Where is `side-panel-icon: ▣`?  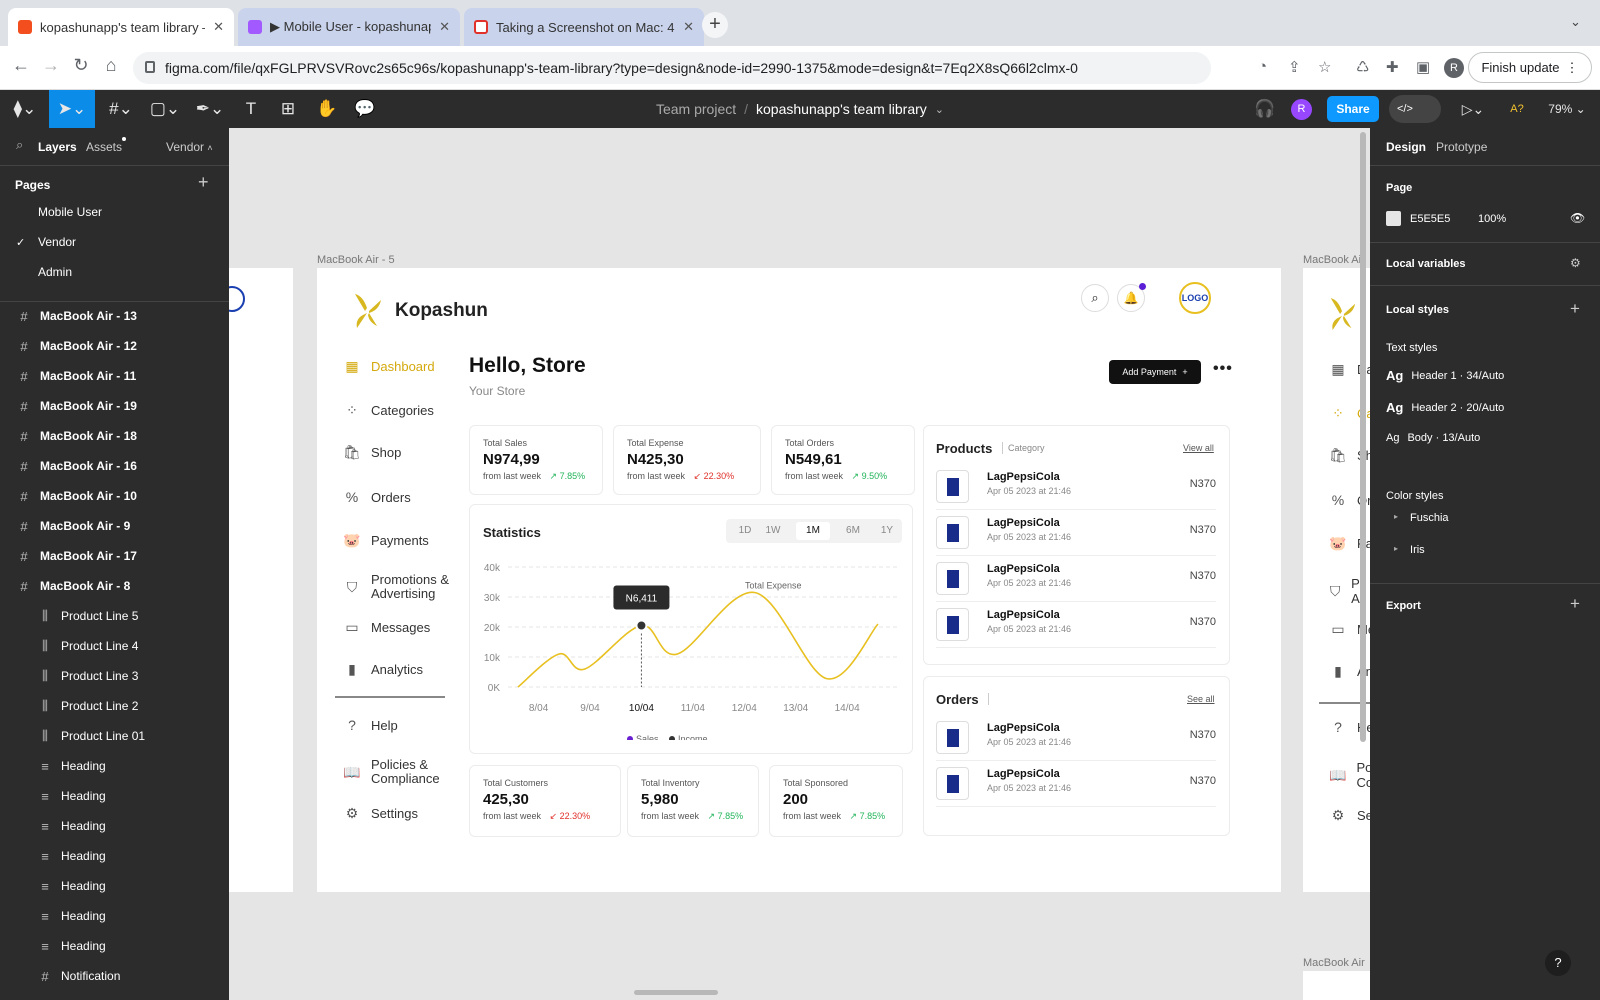 side-panel-icon: ▣ is located at coordinates (1423, 67).